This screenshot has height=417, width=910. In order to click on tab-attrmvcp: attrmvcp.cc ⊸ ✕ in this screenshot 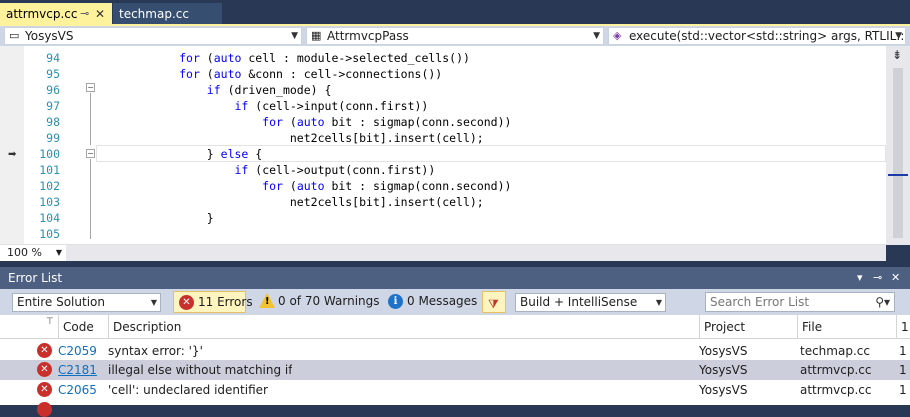, I will do `click(56, 14)`.